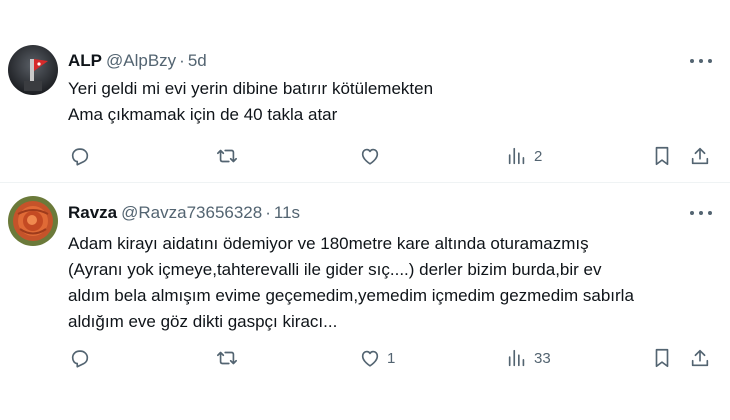 This screenshot has height=420, width=730. I want to click on views-button: 2, so click(524, 156).